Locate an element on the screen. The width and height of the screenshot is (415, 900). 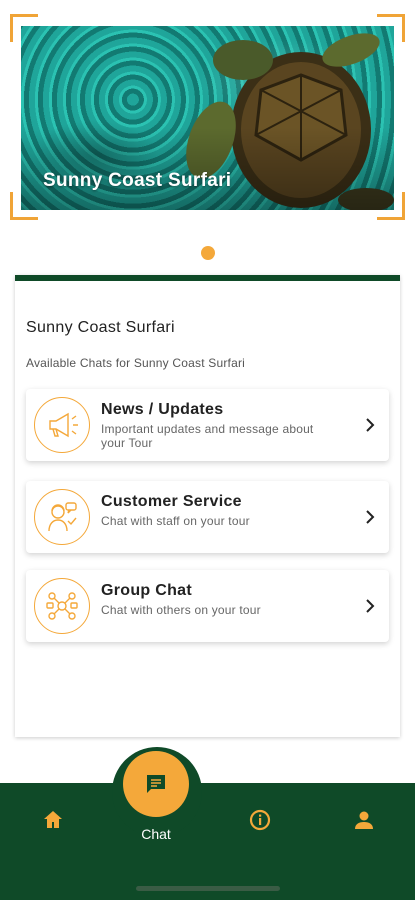
panel-subtitle: Available Chats for Sunny Coast Surfari is located at coordinates (136, 363).